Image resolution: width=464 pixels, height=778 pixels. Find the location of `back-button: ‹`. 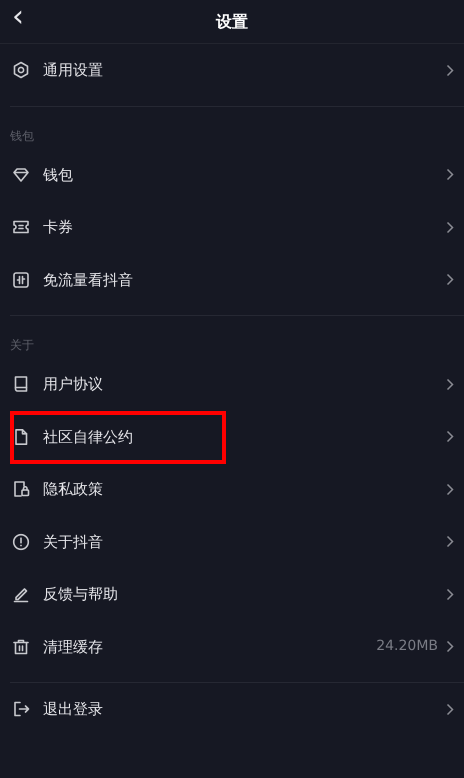

back-button: ‹ is located at coordinates (18, 17).